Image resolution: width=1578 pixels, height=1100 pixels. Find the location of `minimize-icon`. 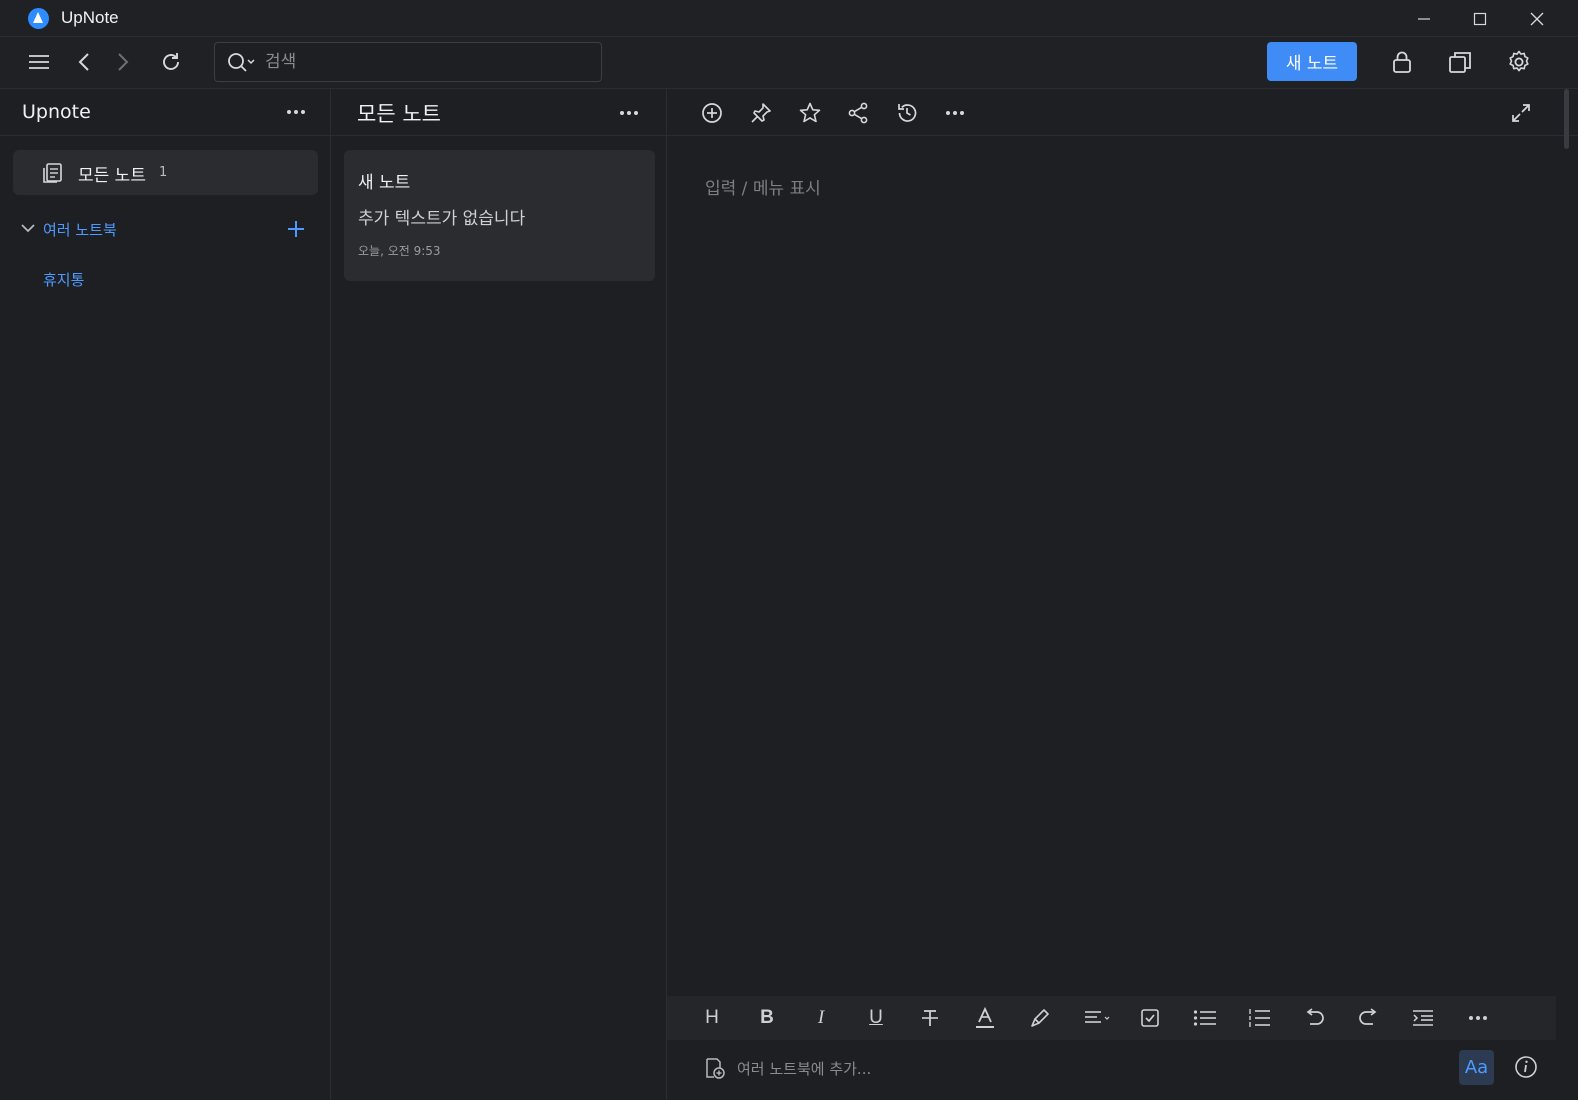

minimize-icon is located at coordinates (1424, 19).